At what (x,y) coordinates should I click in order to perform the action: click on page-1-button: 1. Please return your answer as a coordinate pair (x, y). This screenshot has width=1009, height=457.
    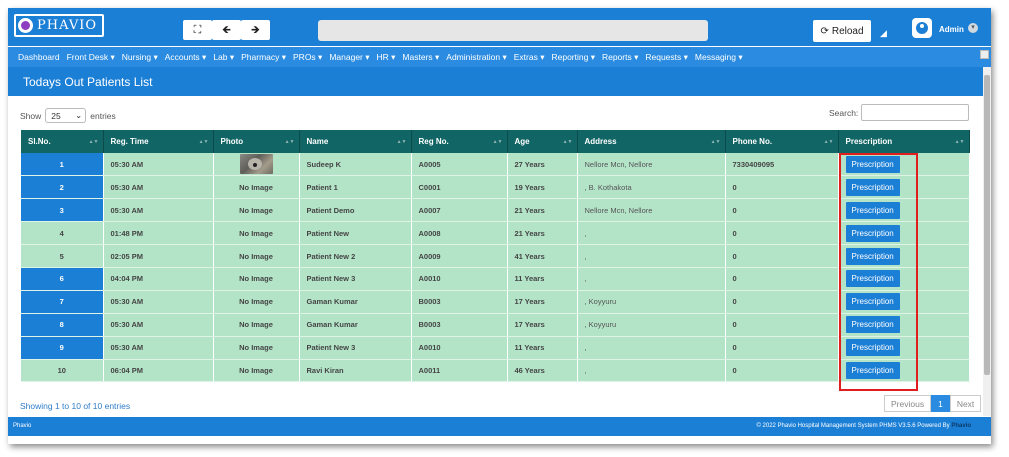
    Looking at the image, I should click on (940, 403).